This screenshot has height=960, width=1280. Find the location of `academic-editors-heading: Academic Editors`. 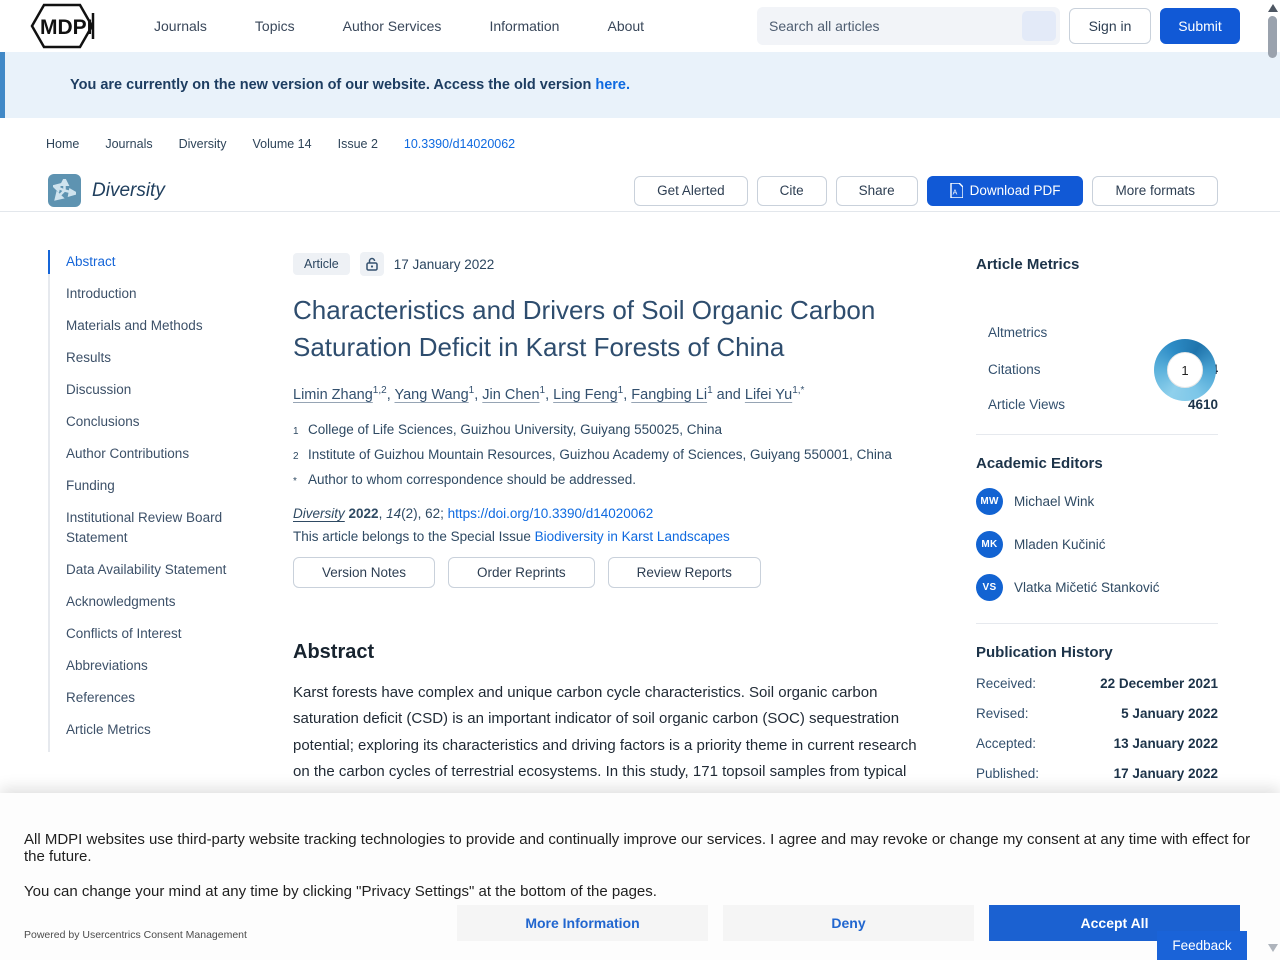

academic-editors-heading: Academic Editors is located at coordinates (1039, 463).